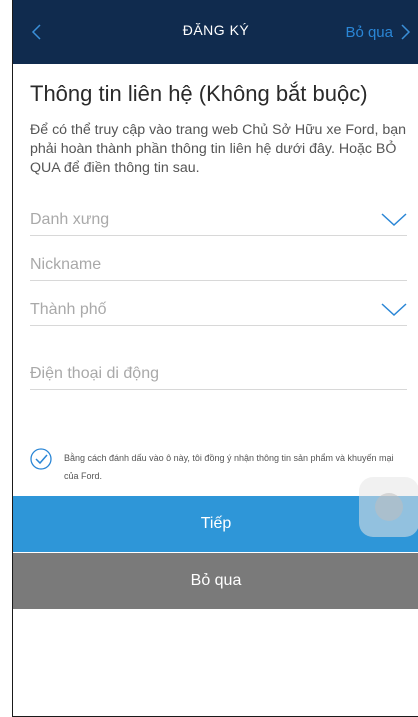  I want to click on header-skip-label: Bỏ qua, so click(369, 32).